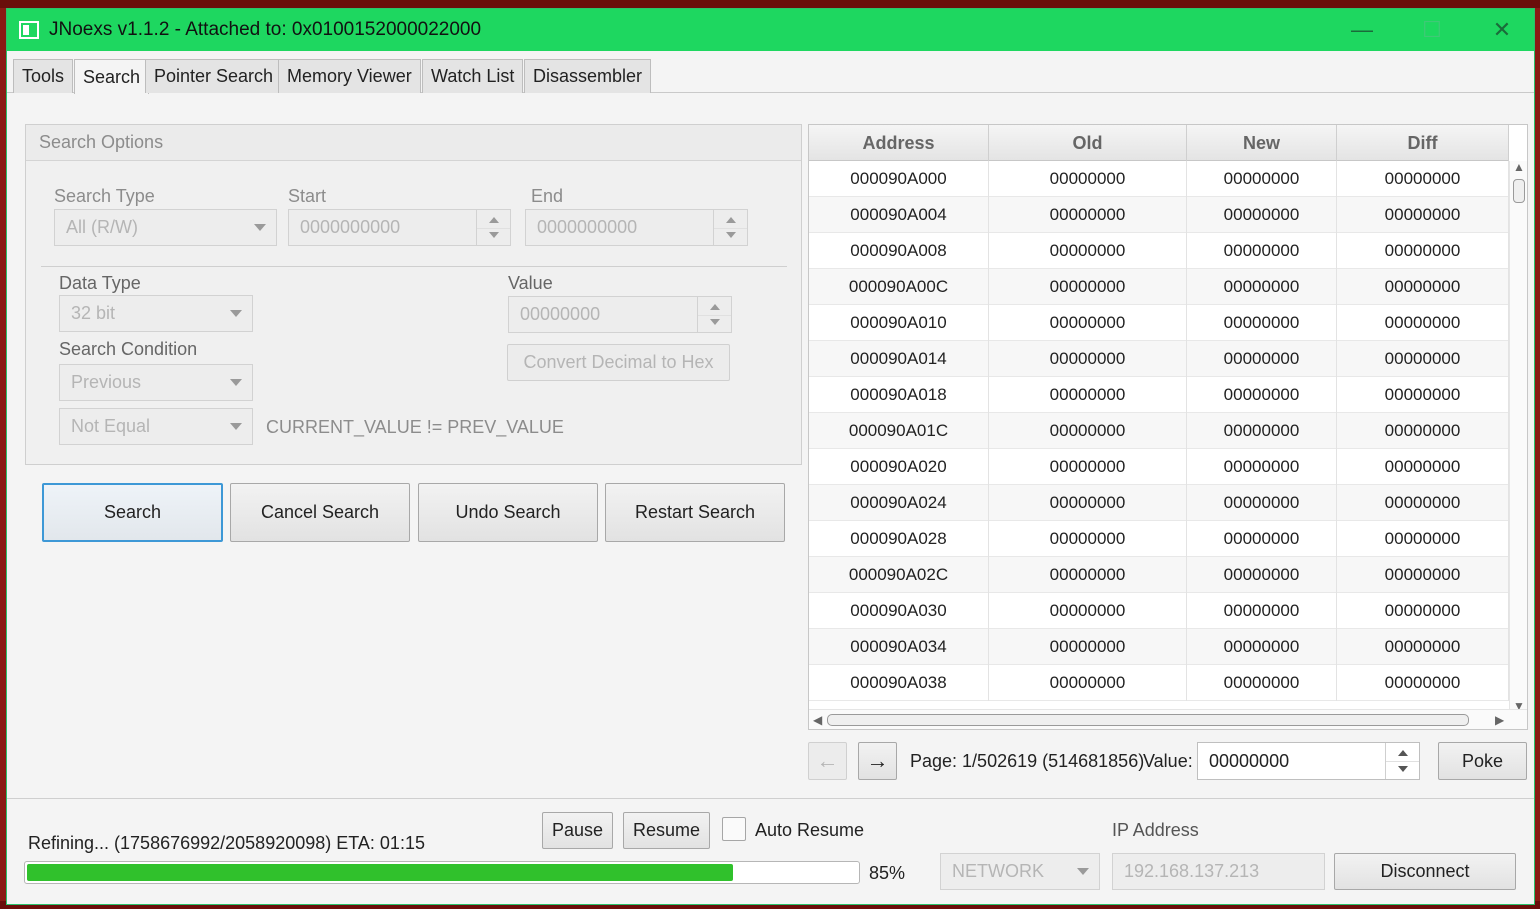 Image resolution: width=1540 pixels, height=909 pixels. I want to click on poke-value-input: 00000000, so click(1308, 761).